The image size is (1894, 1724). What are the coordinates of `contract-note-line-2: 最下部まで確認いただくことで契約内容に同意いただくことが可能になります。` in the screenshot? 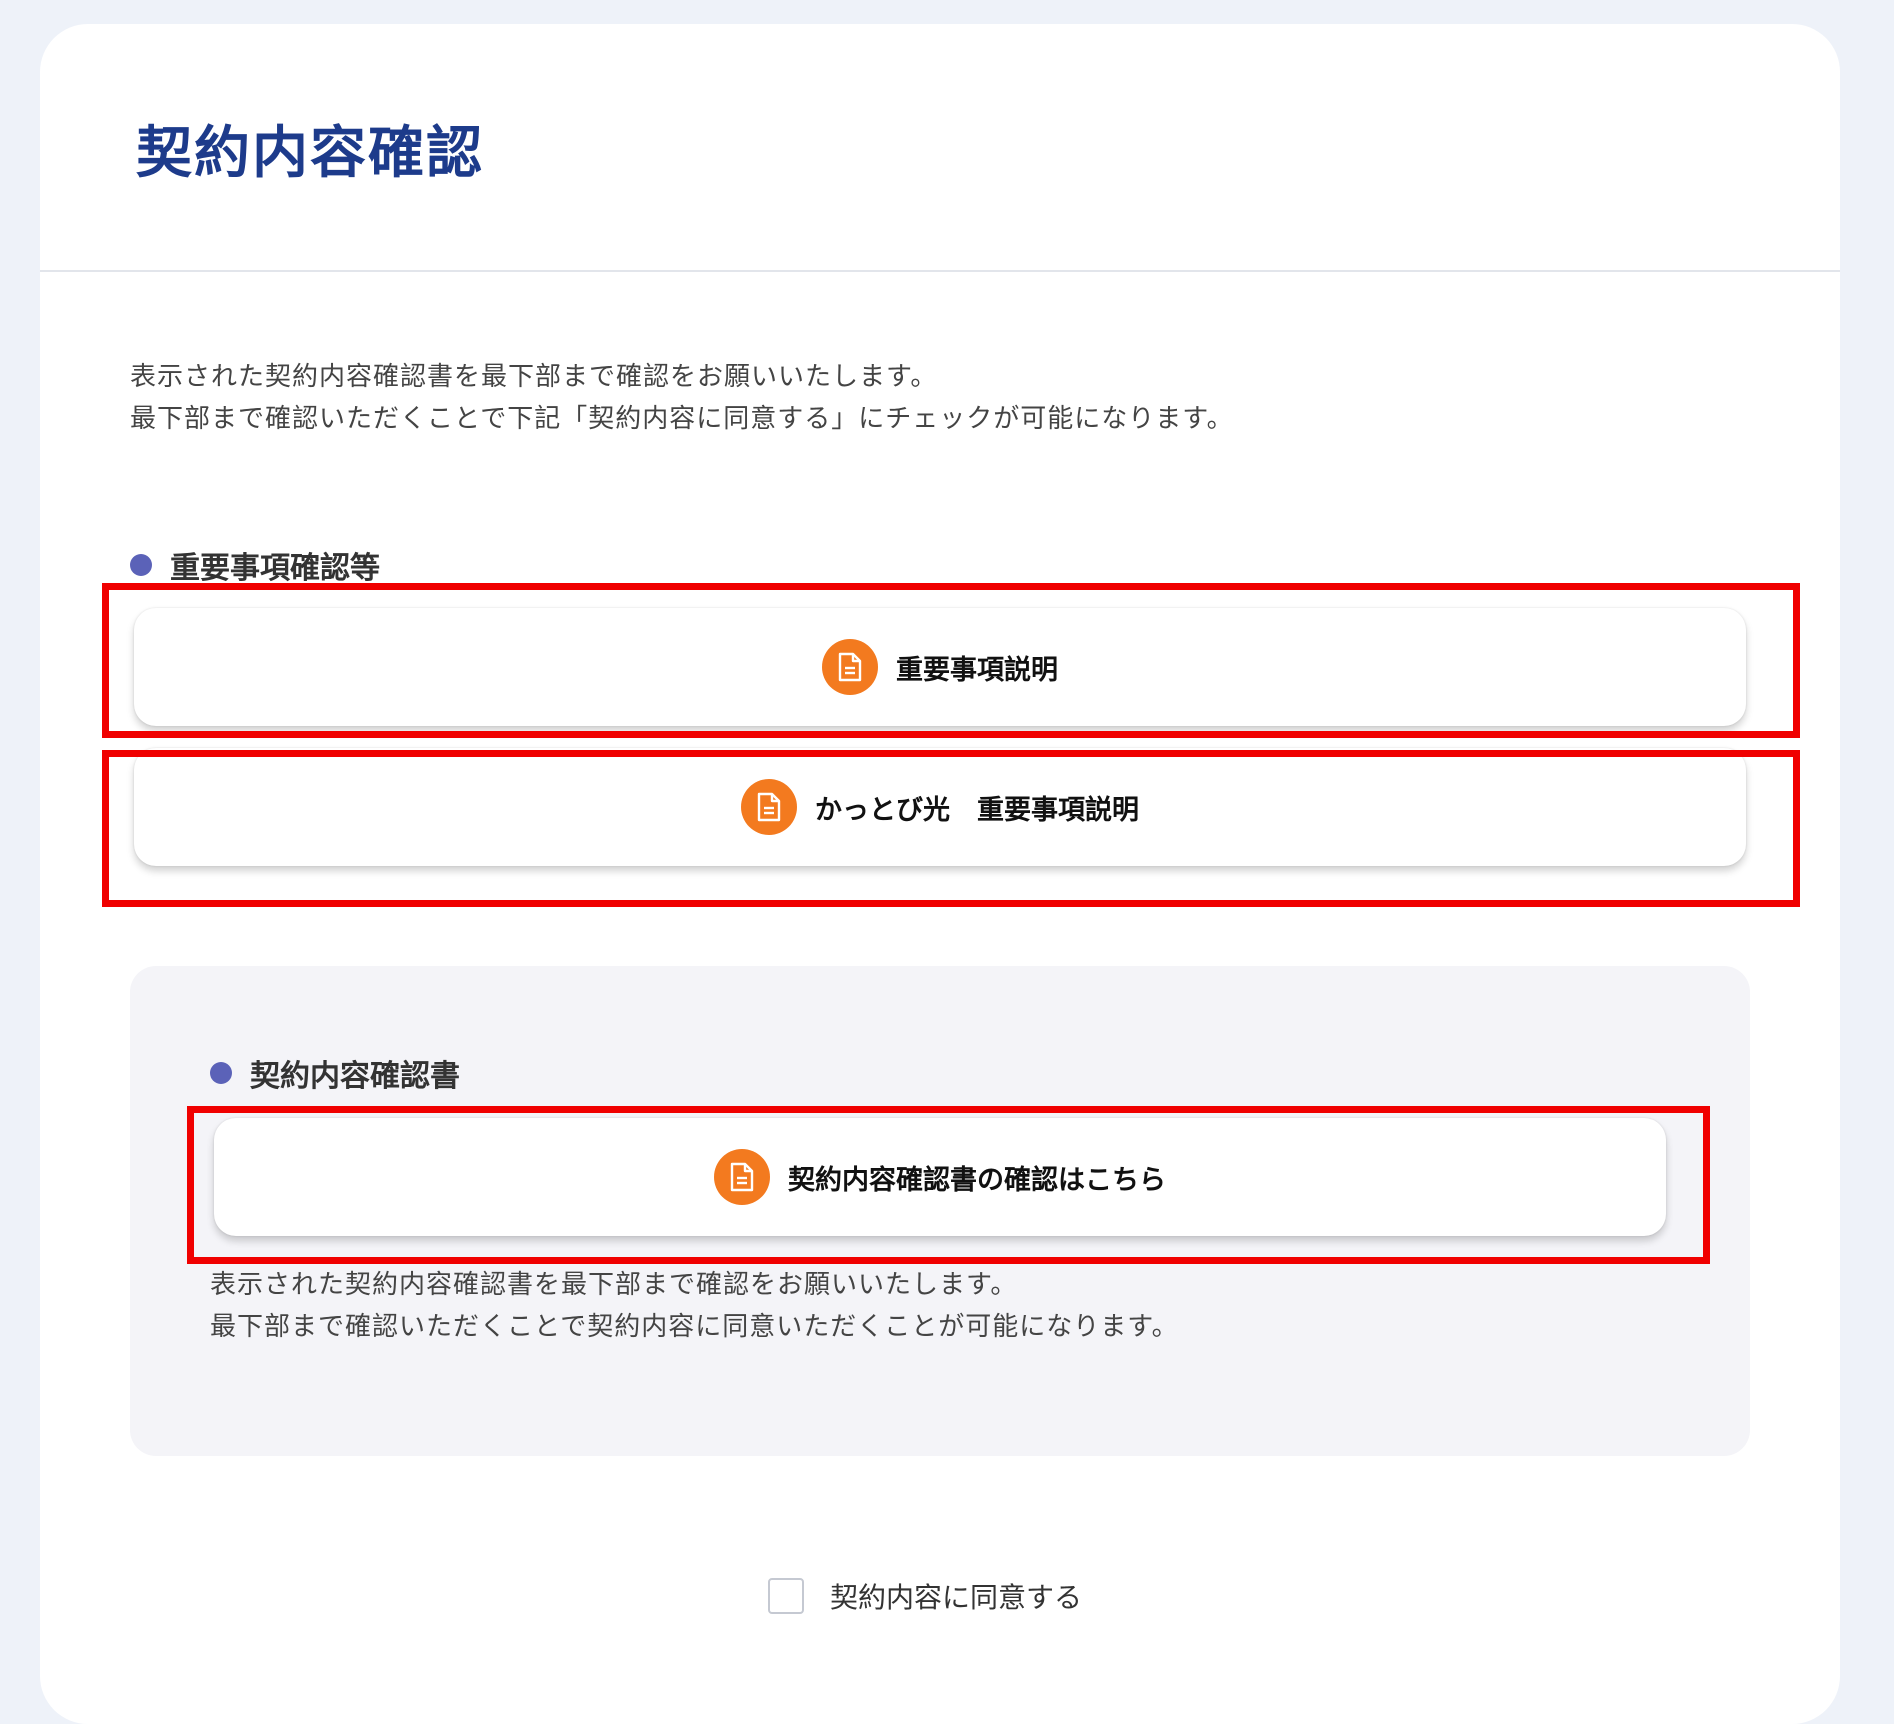 It's located at (694, 1327).